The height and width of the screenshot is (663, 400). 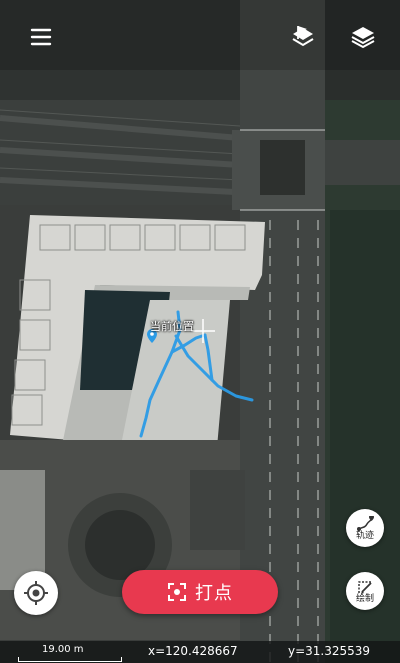 I want to click on draw-button: 绘制, so click(x=365, y=591).